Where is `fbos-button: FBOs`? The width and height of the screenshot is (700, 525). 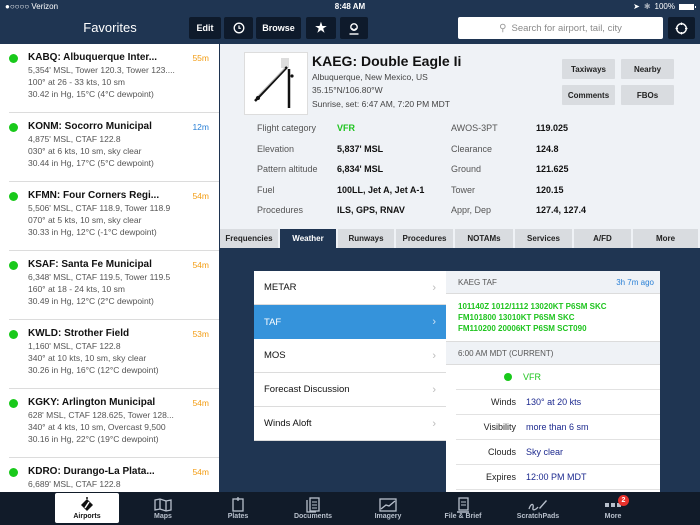
fbos-button: FBOs is located at coordinates (647, 95).